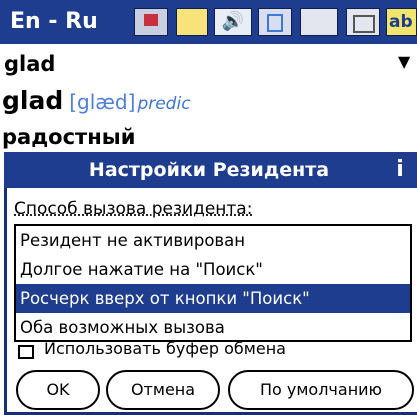 This screenshot has height=415, width=417. I want to click on ok-button: OK, so click(58, 390).